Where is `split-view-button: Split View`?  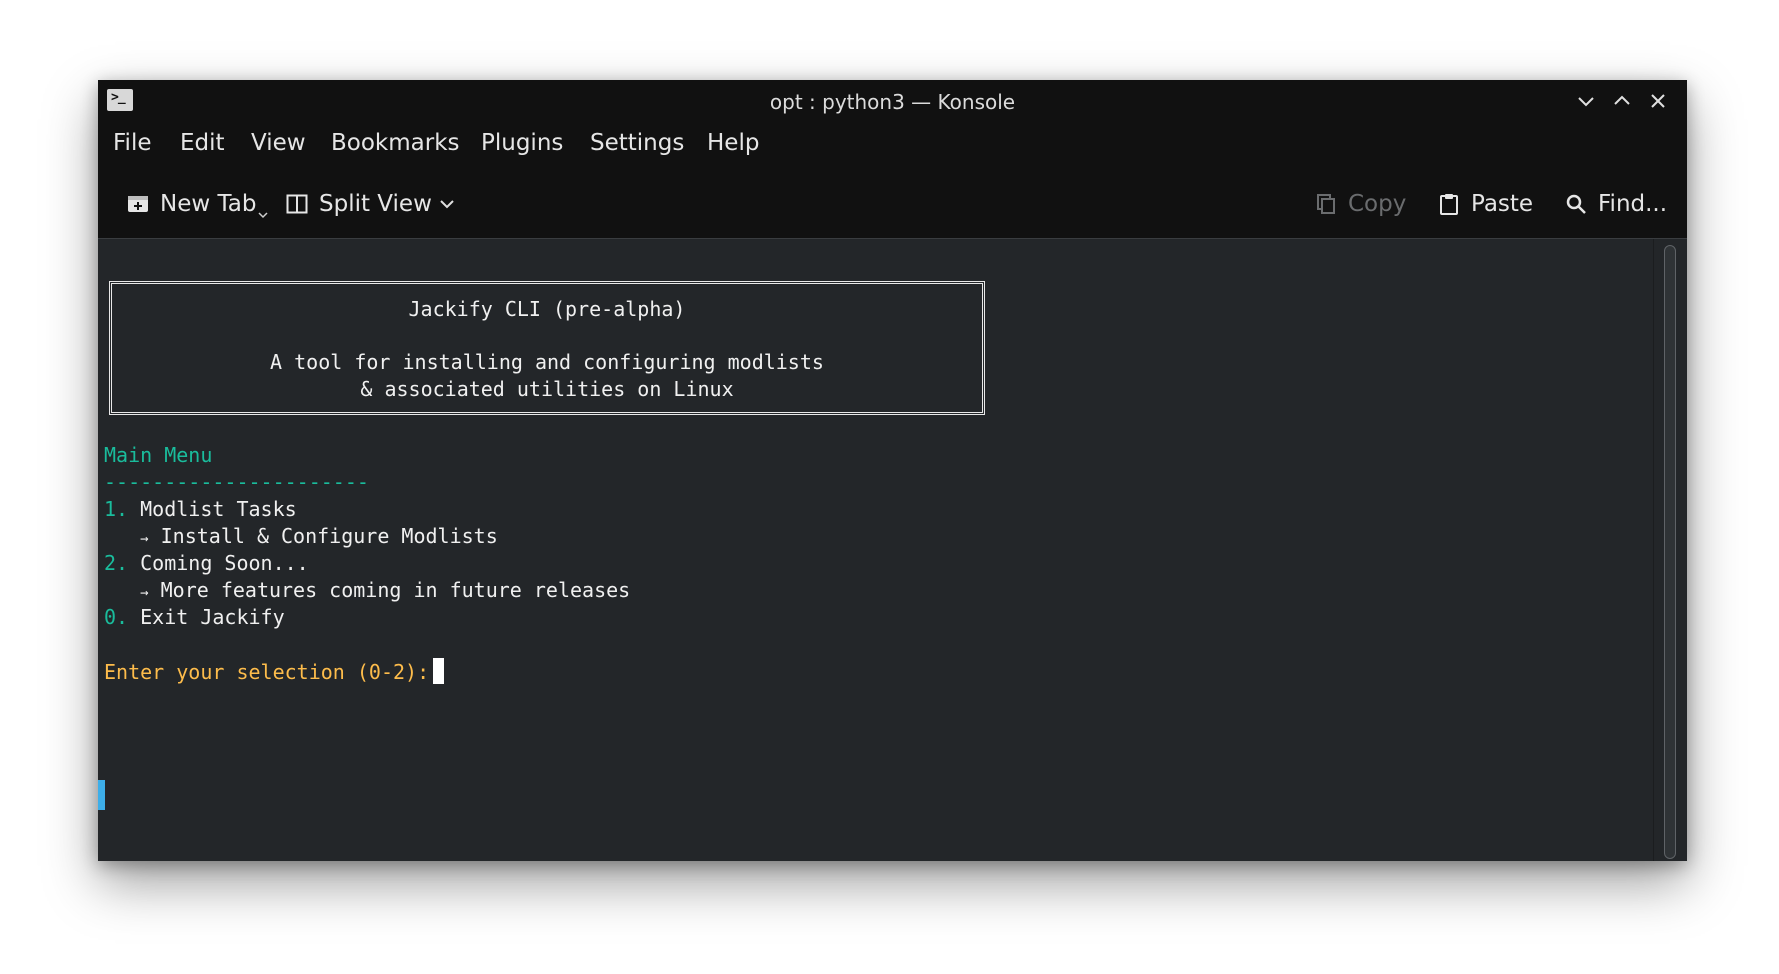
split-view-button: Split View is located at coordinates (358, 204).